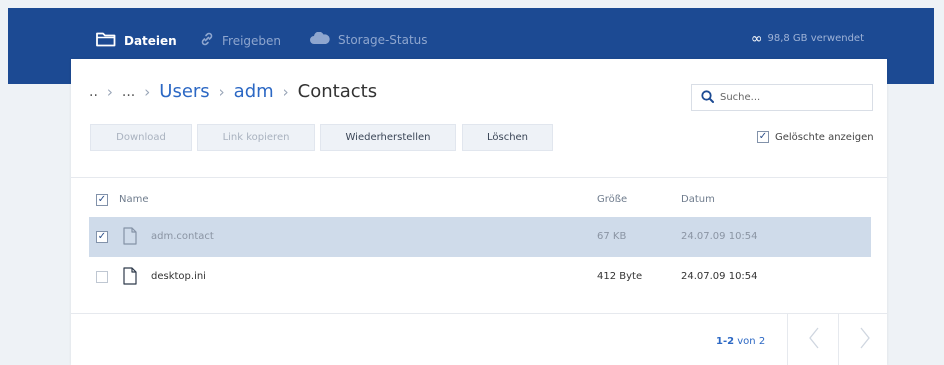 The image size is (944, 365). What do you see at coordinates (337, 91) in the screenshot?
I see `breadcrumb-current: Contacts` at bounding box center [337, 91].